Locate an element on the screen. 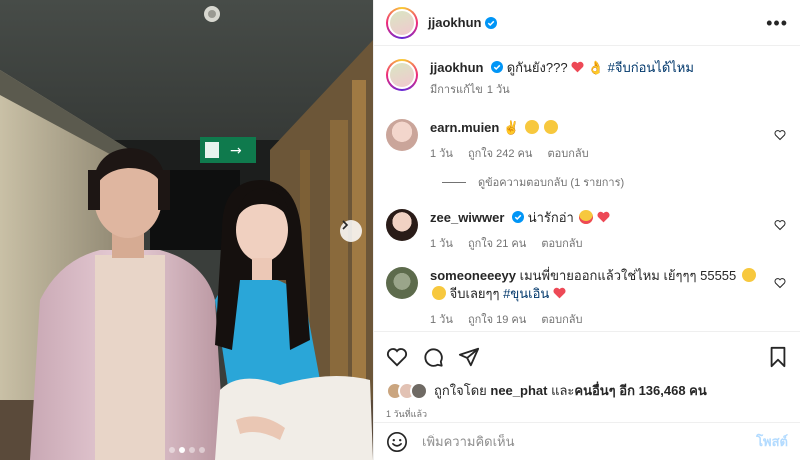  comment-text-2: จีบเลยๆๆ is located at coordinates (474, 293).